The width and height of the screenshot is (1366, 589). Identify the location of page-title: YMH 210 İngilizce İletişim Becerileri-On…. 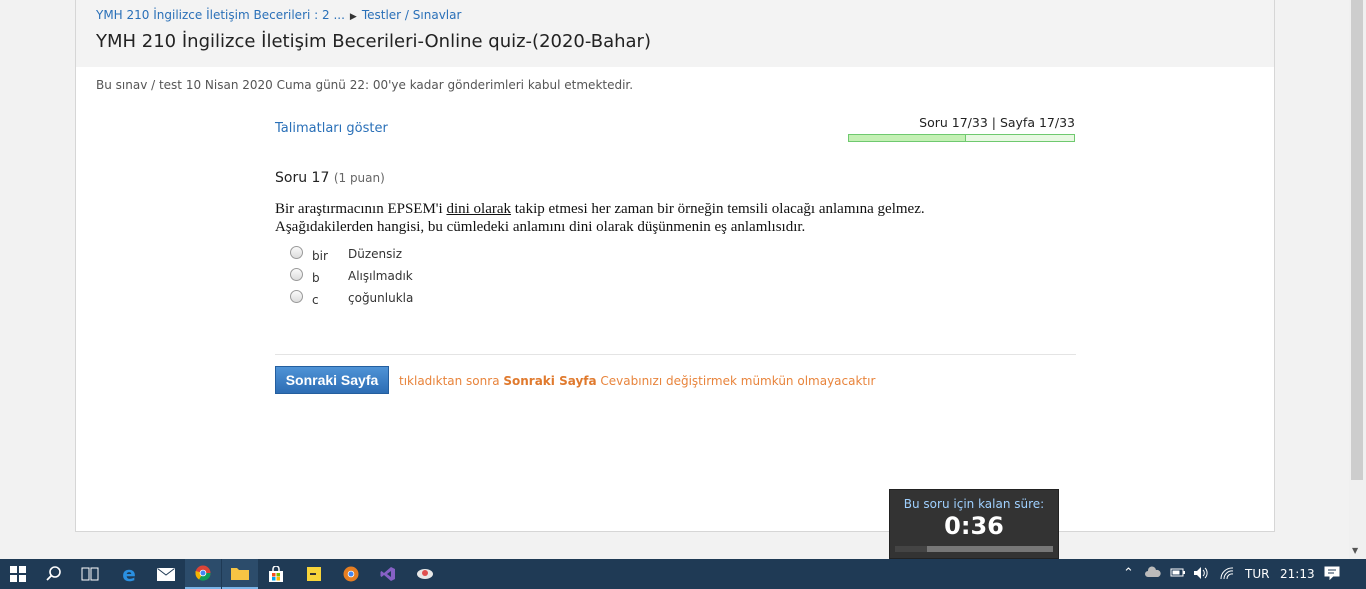
(373, 41).